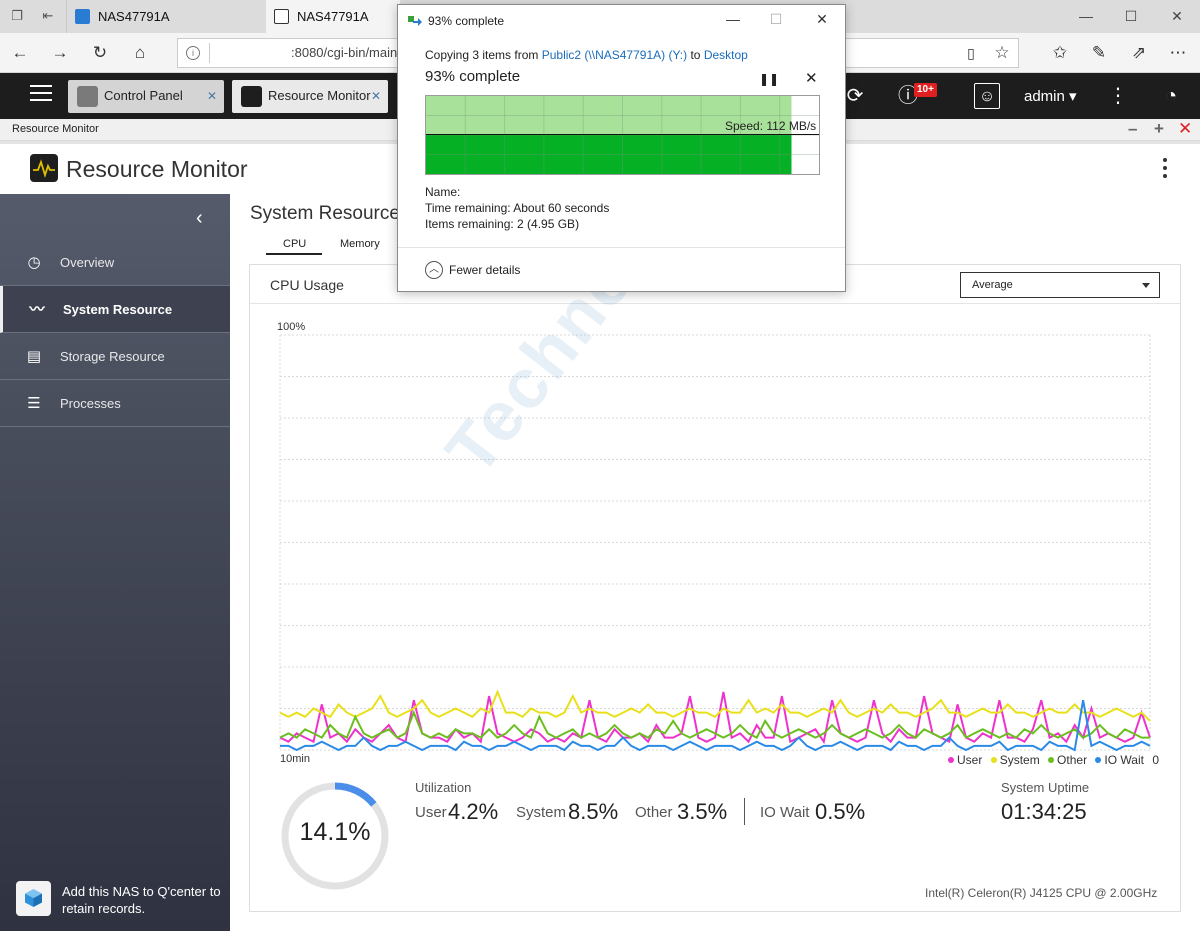 The image size is (1200, 931). Describe the element at coordinates (840, 811) in the screenshot. I see `stat-iowait-value: 0.5%` at that location.